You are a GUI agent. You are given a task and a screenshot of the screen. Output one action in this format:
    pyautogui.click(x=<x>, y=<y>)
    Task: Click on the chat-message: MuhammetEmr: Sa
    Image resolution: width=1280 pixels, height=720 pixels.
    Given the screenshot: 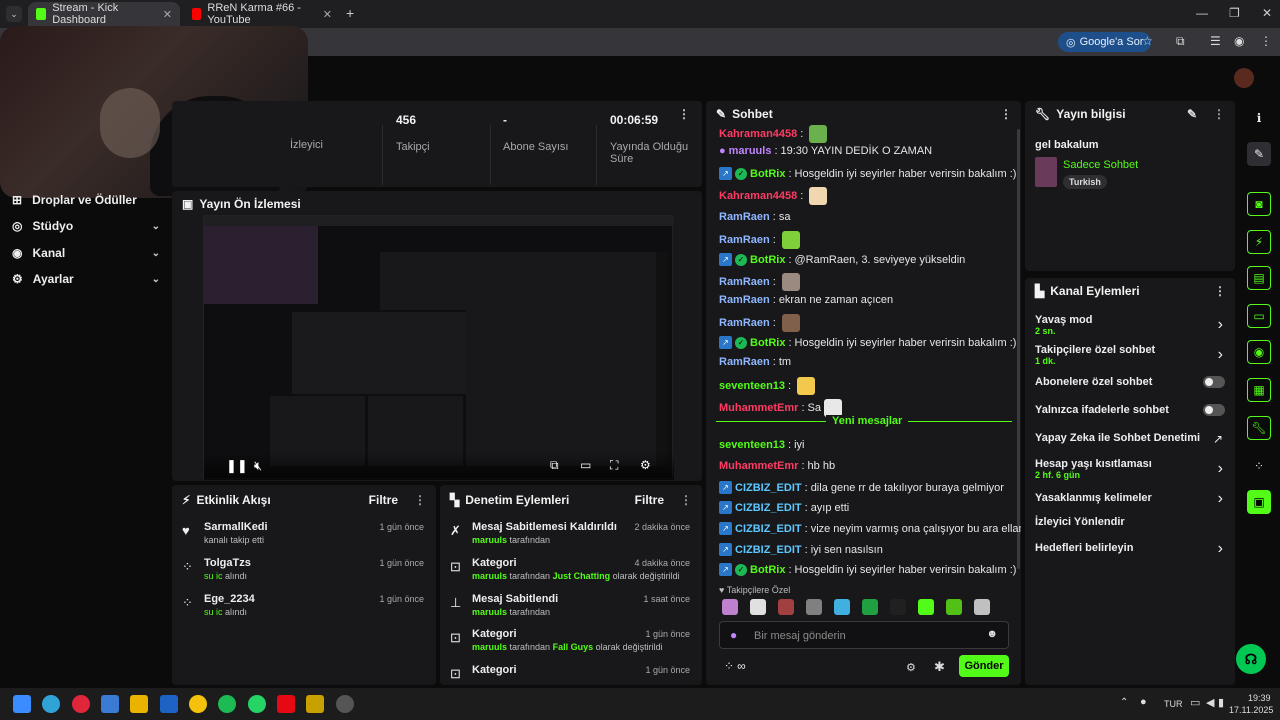 What is the action you would take?
    pyautogui.click(x=780, y=408)
    